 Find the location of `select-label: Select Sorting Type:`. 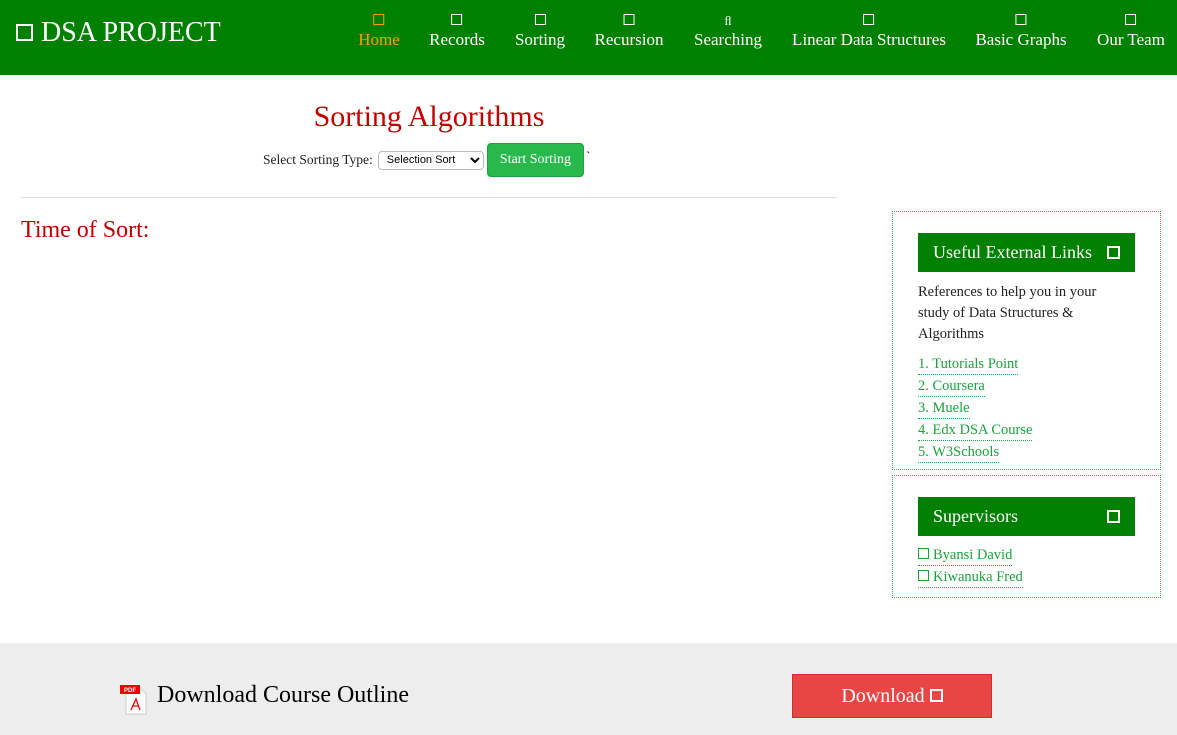

select-label: Select Sorting Type: is located at coordinates (318, 159).